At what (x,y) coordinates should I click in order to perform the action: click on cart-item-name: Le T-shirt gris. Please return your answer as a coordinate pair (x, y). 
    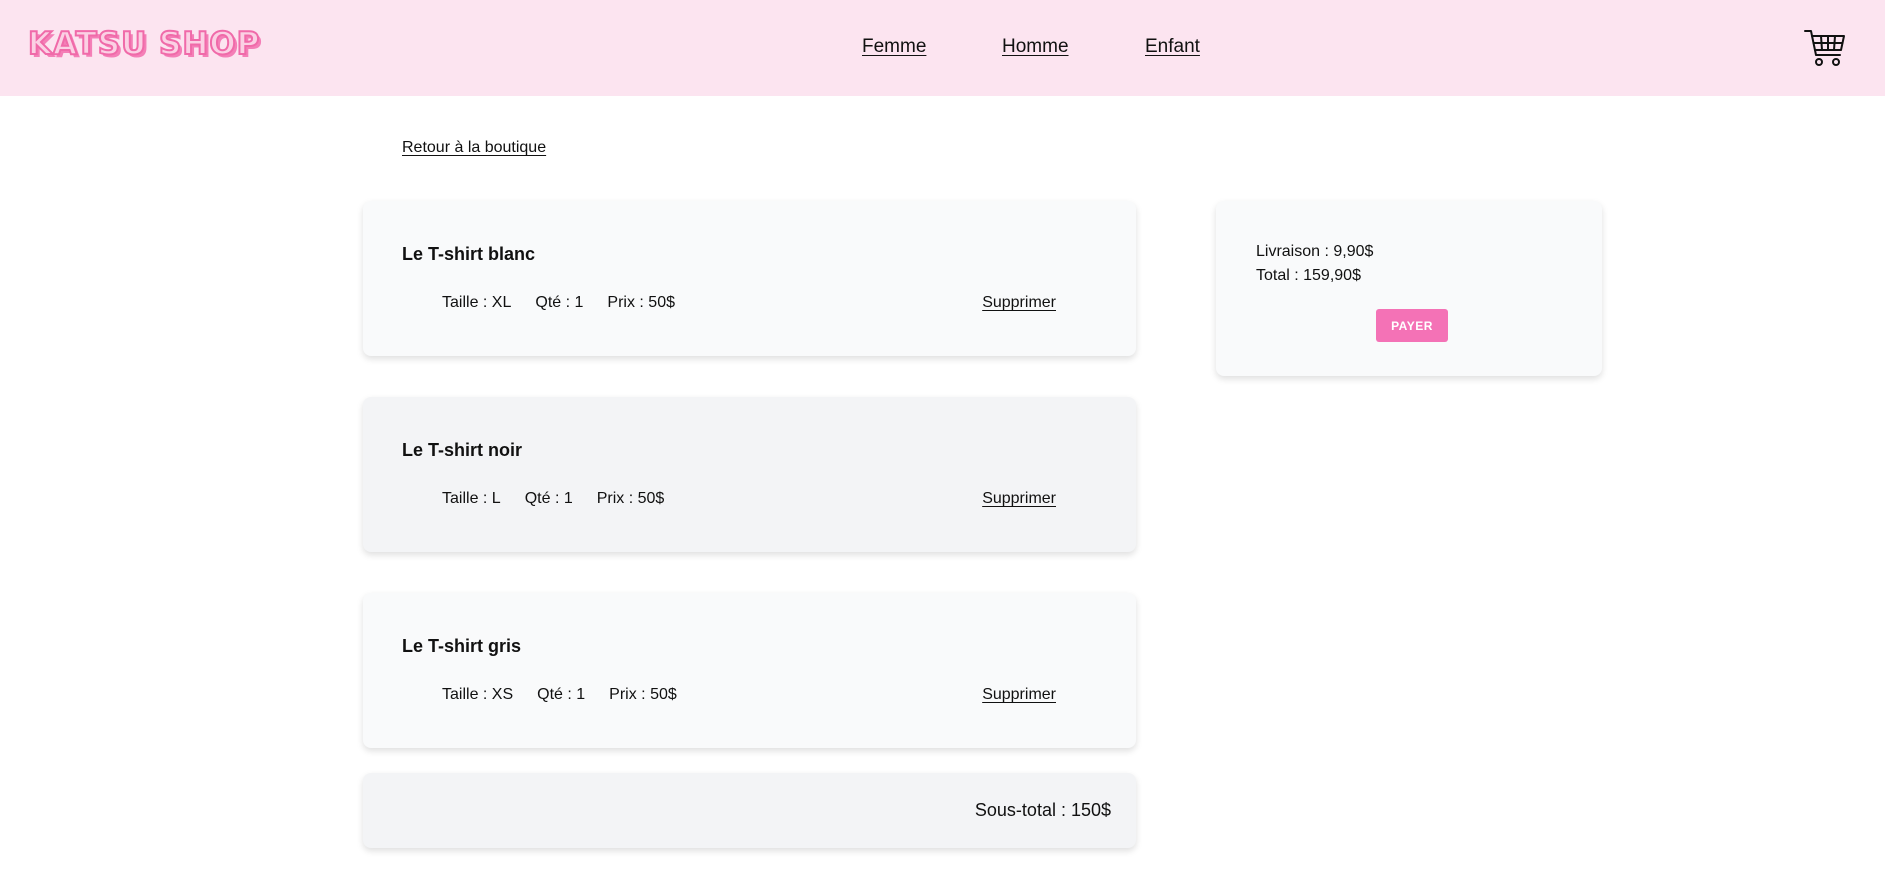
    Looking at the image, I should click on (462, 646).